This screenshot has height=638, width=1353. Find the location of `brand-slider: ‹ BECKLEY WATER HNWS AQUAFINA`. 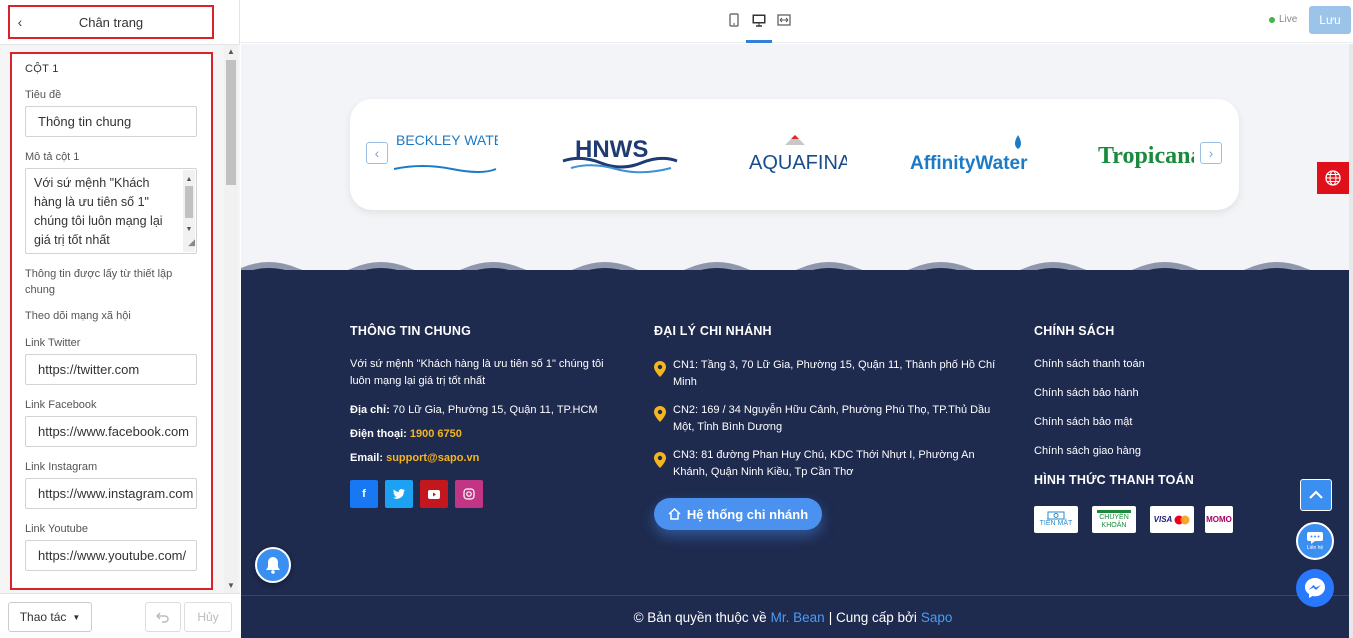

brand-slider: ‹ BECKLEY WATER HNWS AQUAFINA is located at coordinates (794, 154).